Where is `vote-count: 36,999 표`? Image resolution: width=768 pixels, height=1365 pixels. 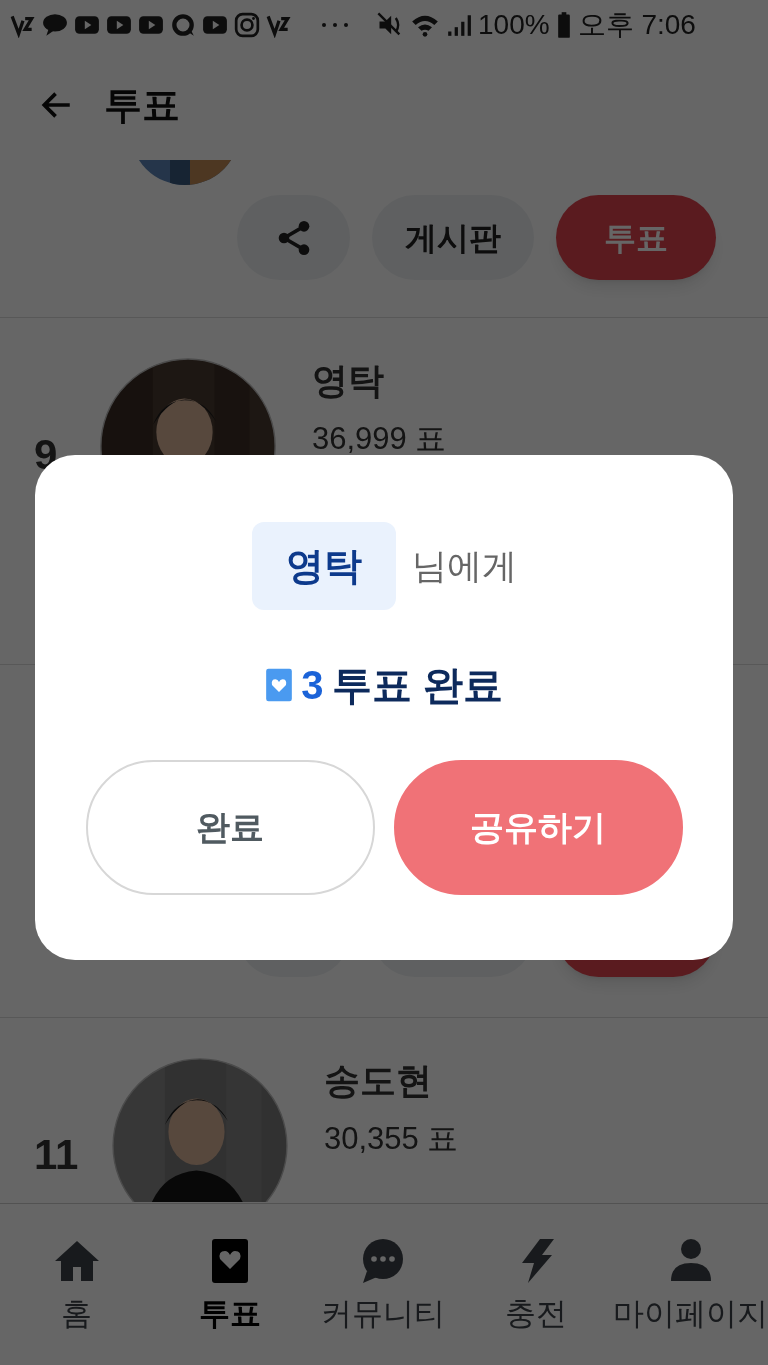 vote-count: 36,999 표 is located at coordinates (379, 439).